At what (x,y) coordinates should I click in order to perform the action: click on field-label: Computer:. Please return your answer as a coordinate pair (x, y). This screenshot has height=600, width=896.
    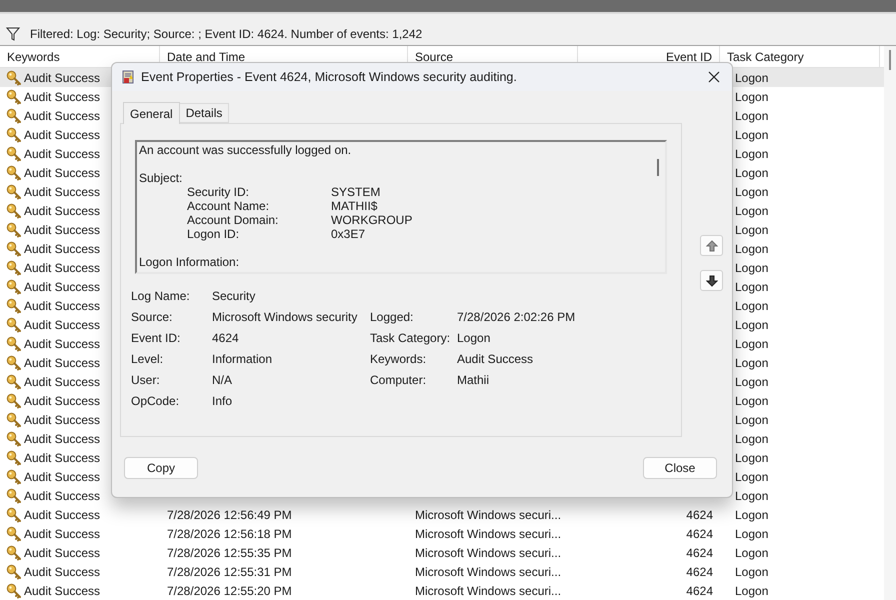
    Looking at the image, I should click on (399, 380).